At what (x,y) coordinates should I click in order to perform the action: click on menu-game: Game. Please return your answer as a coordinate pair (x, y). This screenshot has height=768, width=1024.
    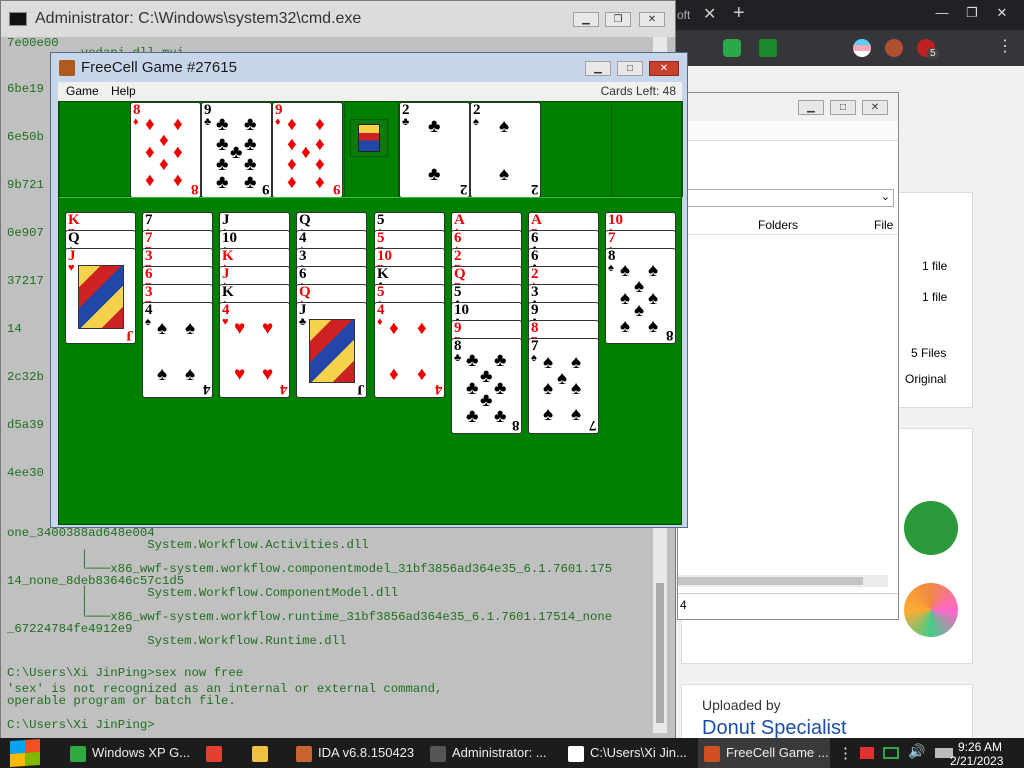
    Looking at the image, I should click on (82, 91).